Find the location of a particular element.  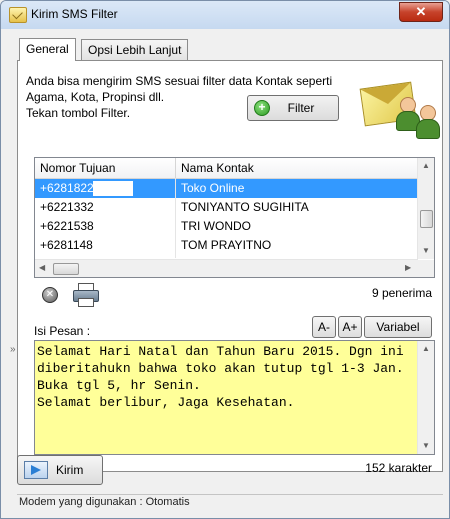

cell-number: +6281148 is located at coordinates (66, 245).